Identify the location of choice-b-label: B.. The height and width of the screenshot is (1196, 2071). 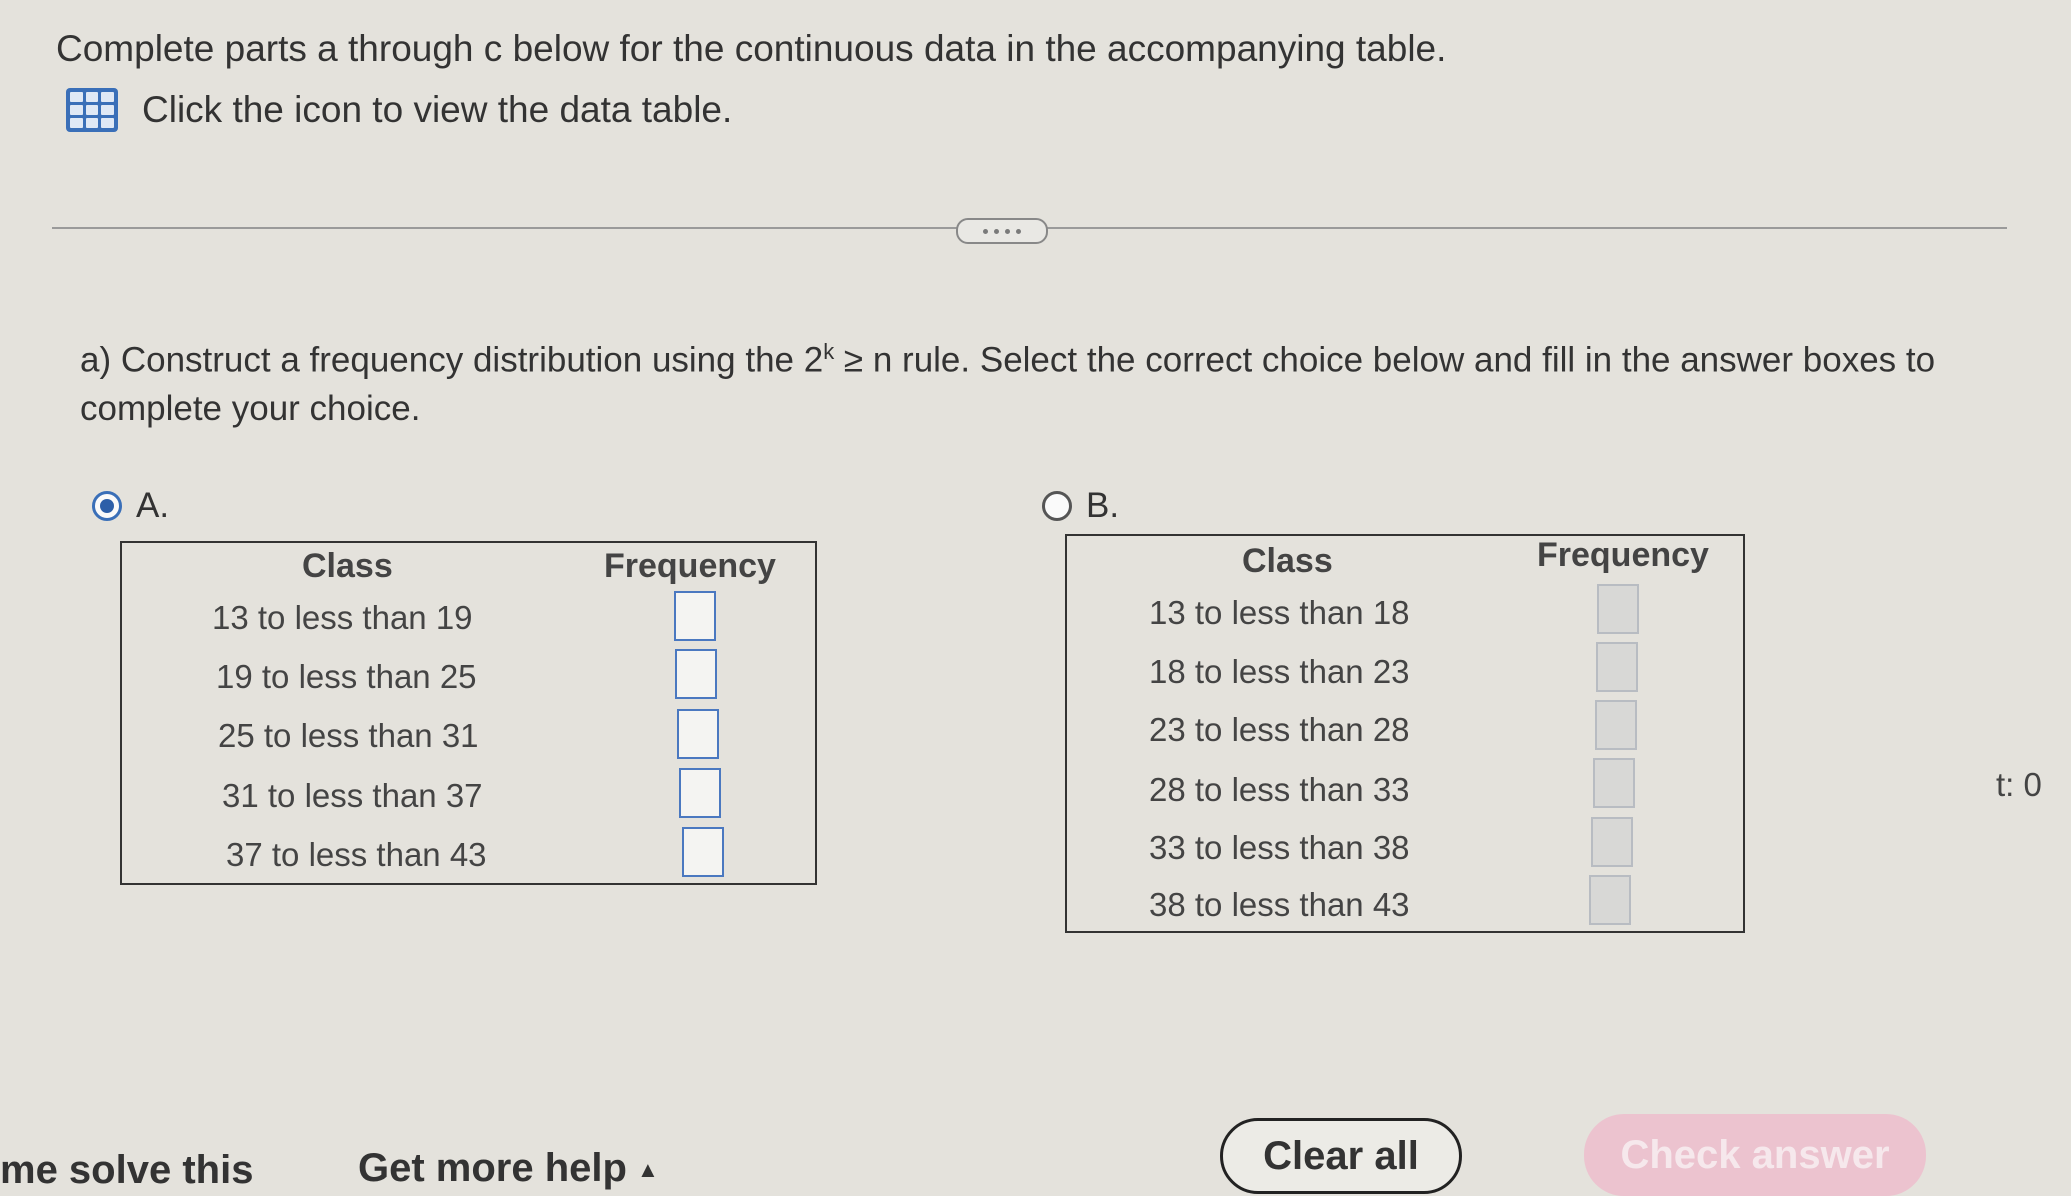
(1102, 506).